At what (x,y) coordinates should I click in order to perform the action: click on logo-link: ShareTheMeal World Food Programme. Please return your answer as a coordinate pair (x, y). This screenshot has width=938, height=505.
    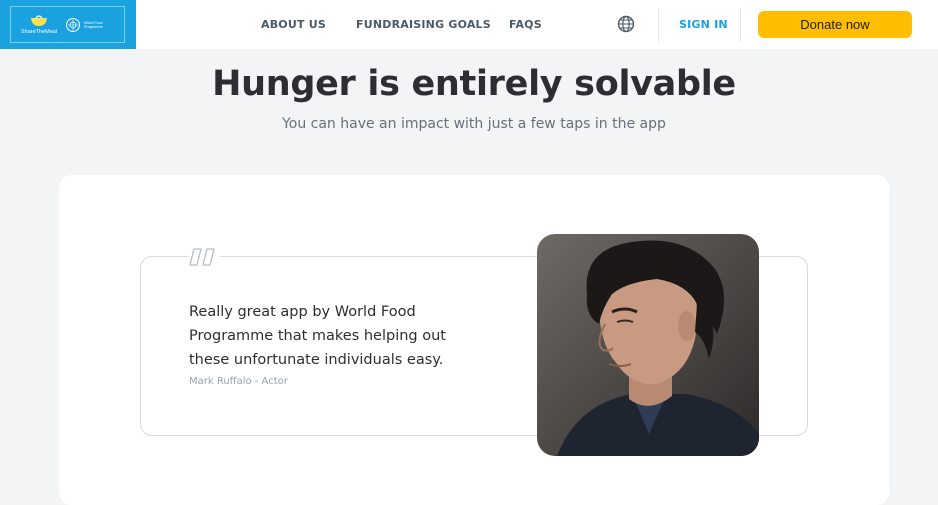
    Looking at the image, I should click on (68, 24).